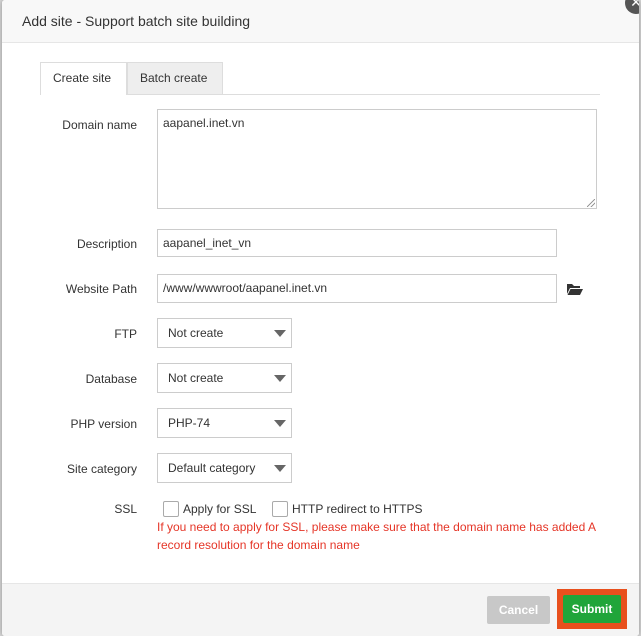  Describe the element at coordinates (103, 424) in the screenshot. I see `php-label: PHP version` at that location.